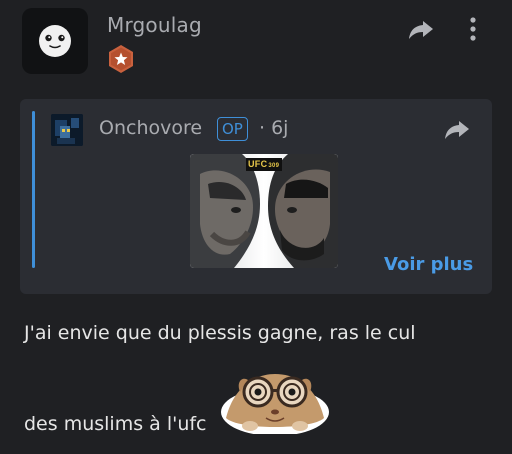  What do you see at coordinates (280, 128) in the screenshot?
I see `timestamp-value: 6j` at bounding box center [280, 128].